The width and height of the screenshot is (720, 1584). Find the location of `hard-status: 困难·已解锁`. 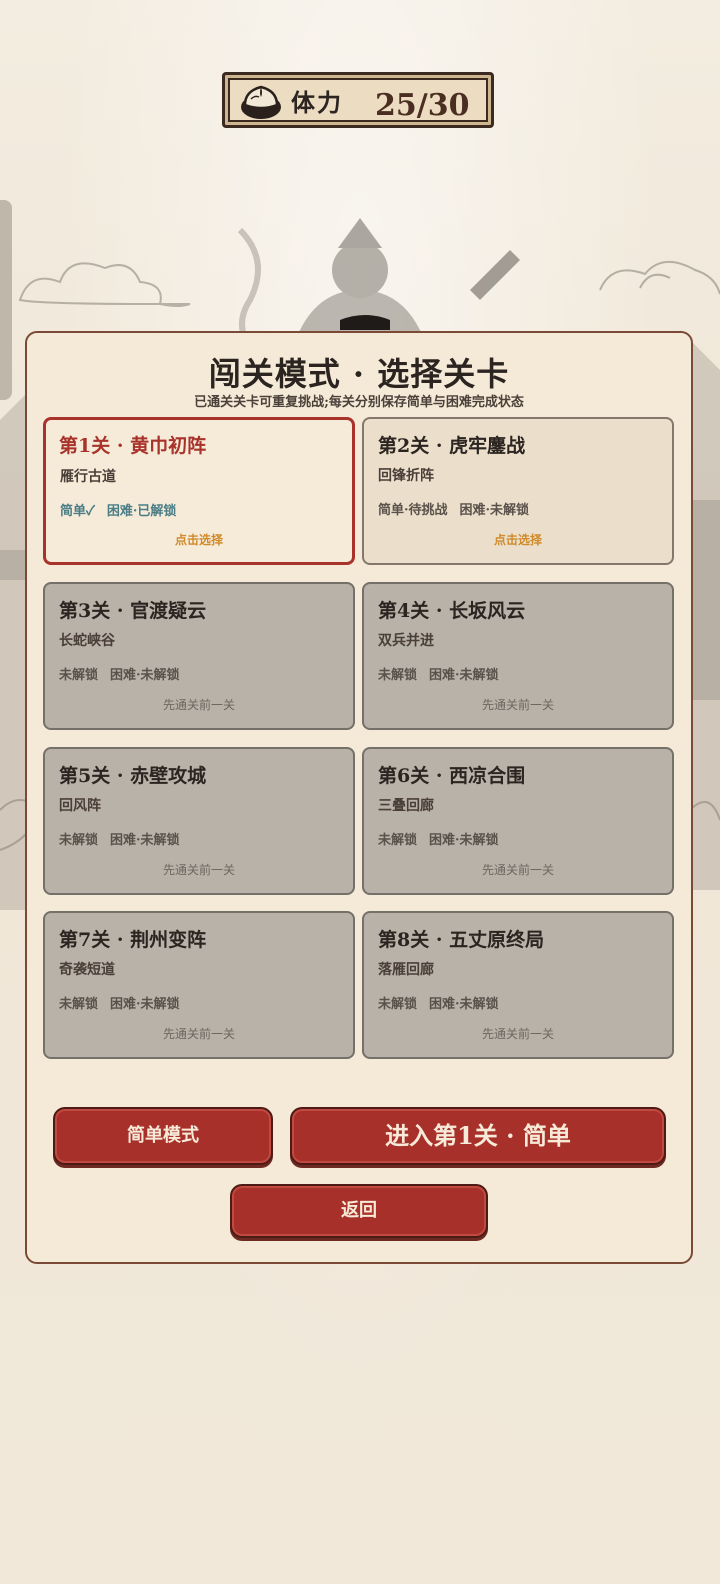

hard-status: 困难·已解锁 is located at coordinates (141, 511).